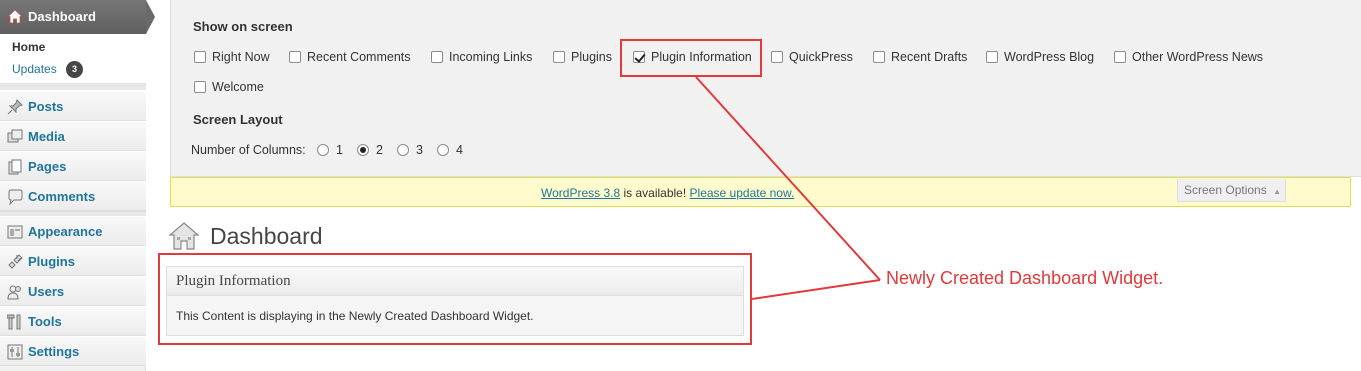 The width and height of the screenshot is (1361, 371). I want to click on annotation-label: Newly Created Dashboard Widget., so click(1025, 278).